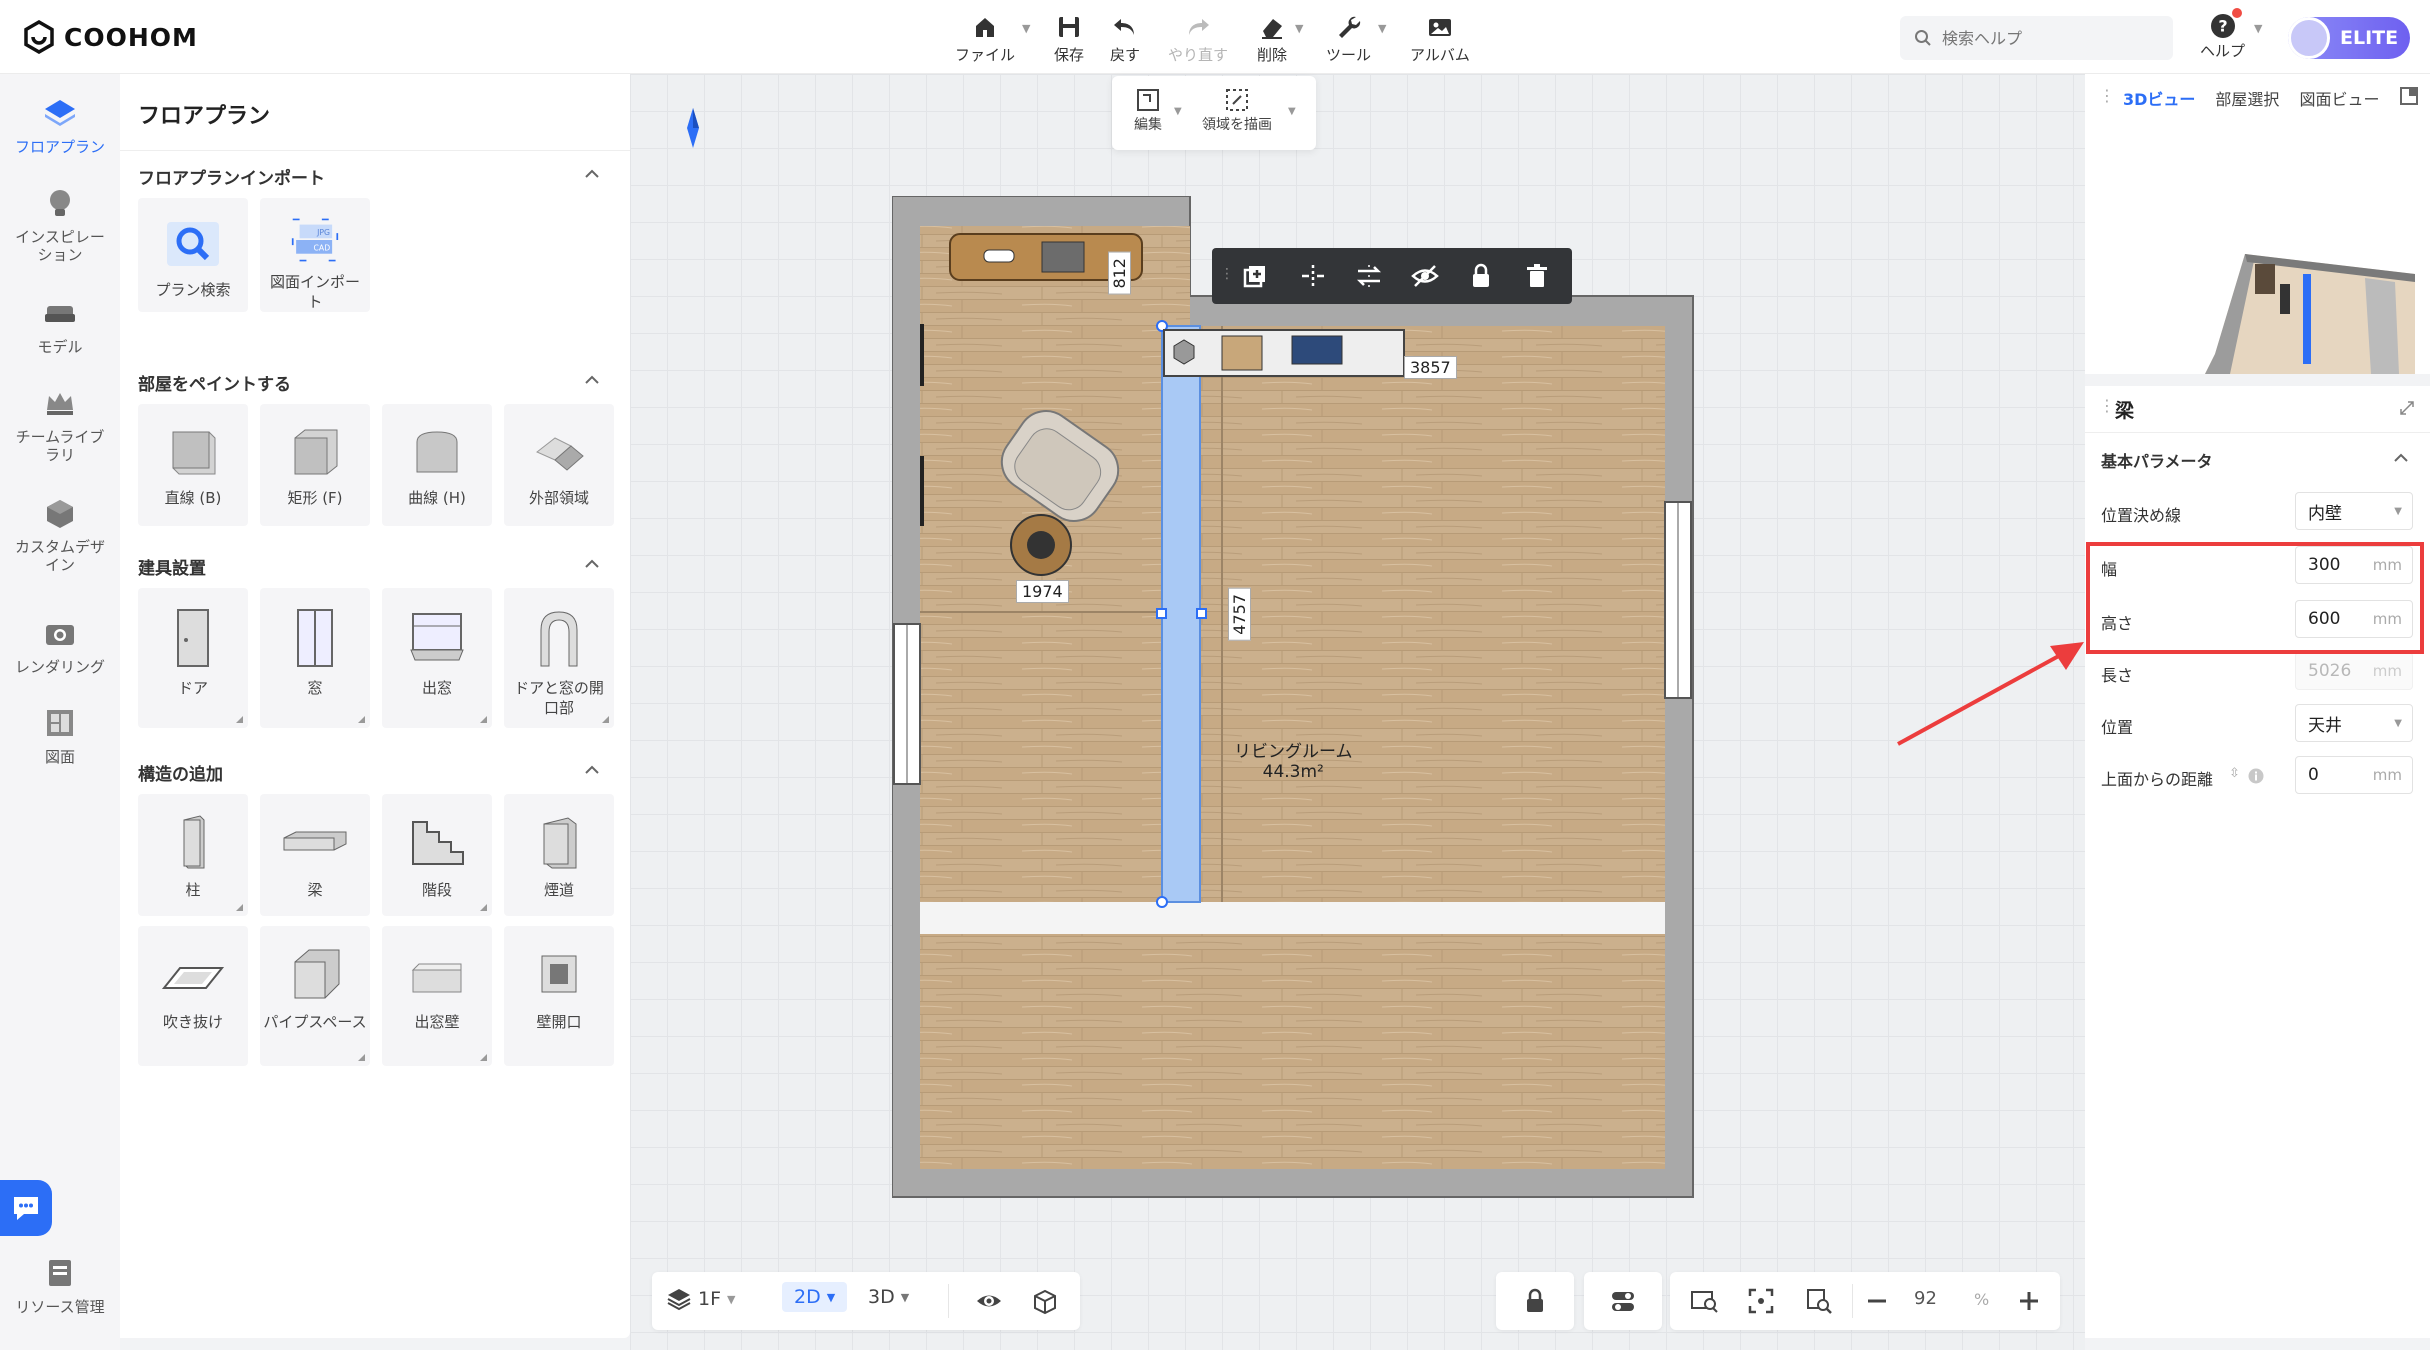 Image resolution: width=2430 pixels, height=1350 pixels. Describe the element at coordinates (315, 996) in the screenshot. I see `tile-pipe-space: パイプスペース` at that location.